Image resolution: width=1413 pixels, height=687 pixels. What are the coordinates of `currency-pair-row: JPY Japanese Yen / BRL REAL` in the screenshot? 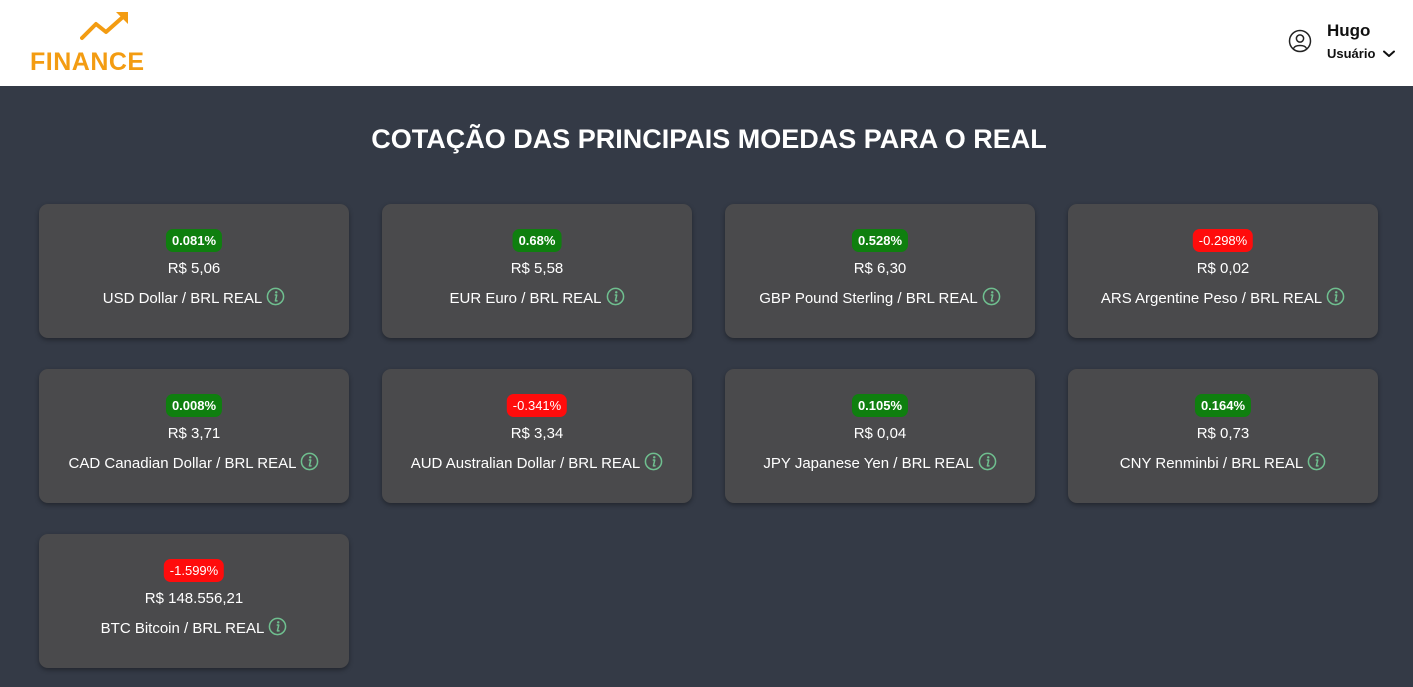 It's located at (880, 463).